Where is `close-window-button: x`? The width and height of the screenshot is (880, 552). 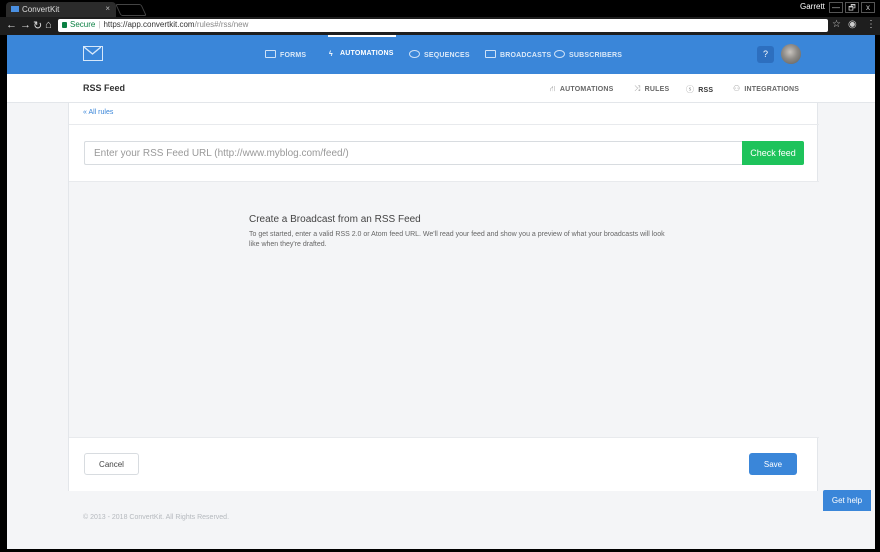 close-window-button: x is located at coordinates (868, 7).